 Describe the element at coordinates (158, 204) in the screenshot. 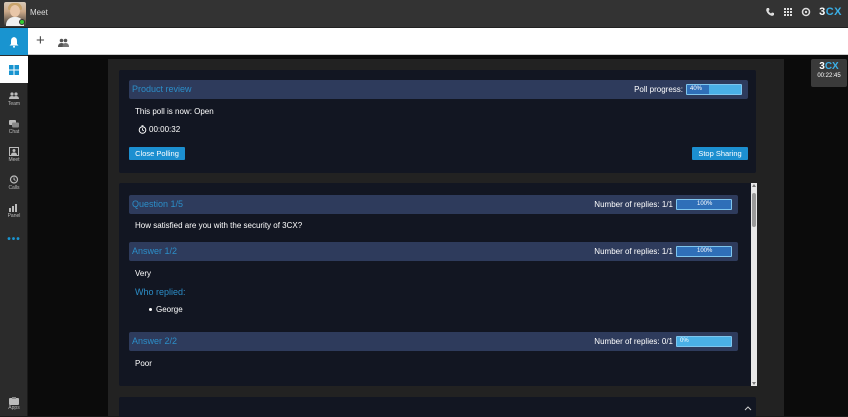

I see `question-title: Question 1/5` at that location.